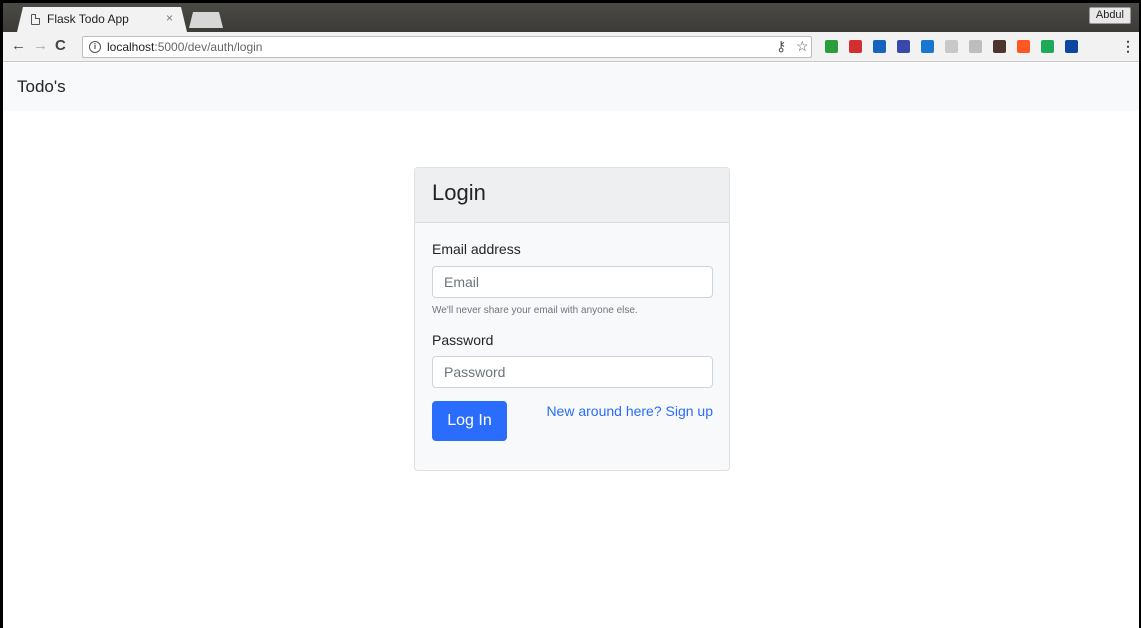 The height and width of the screenshot is (628, 1141). What do you see at coordinates (60, 45) in the screenshot?
I see `reload-icon: C` at bounding box center [60, 45].